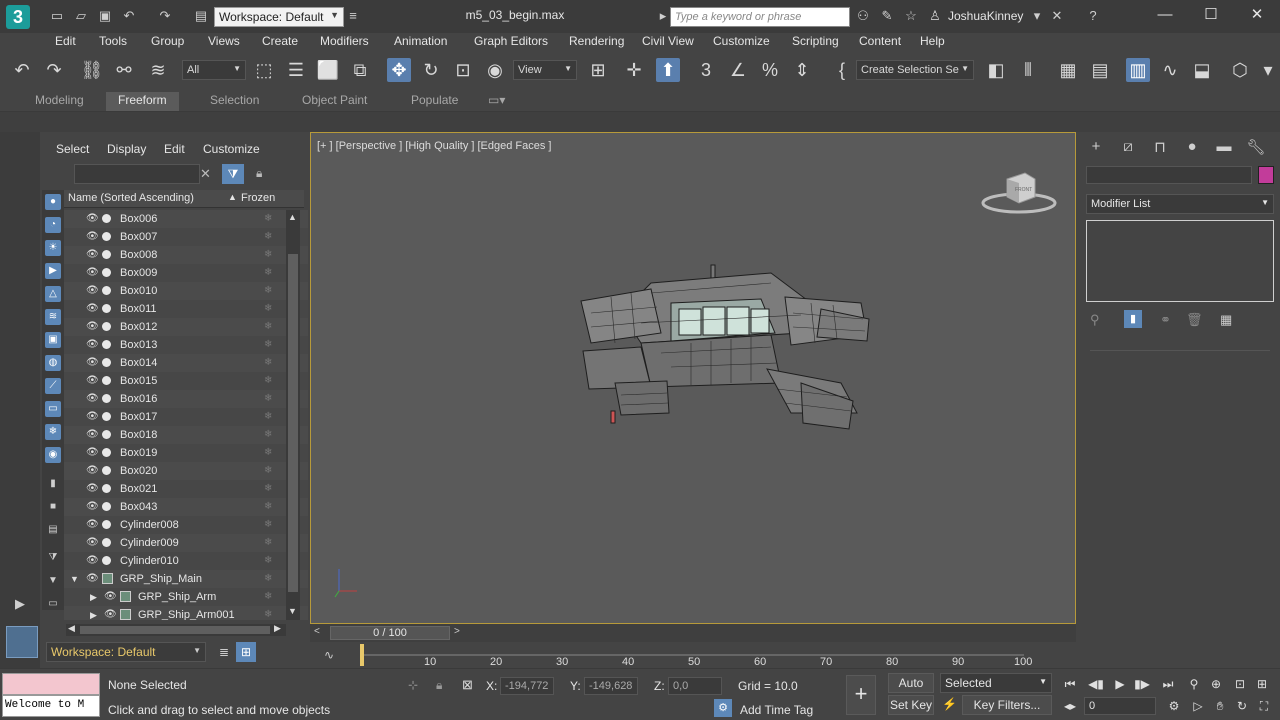  What do you see at coordinates (726, 363) in the screenshot?
I see `spaceship-model` at bounding box center [726, 363].